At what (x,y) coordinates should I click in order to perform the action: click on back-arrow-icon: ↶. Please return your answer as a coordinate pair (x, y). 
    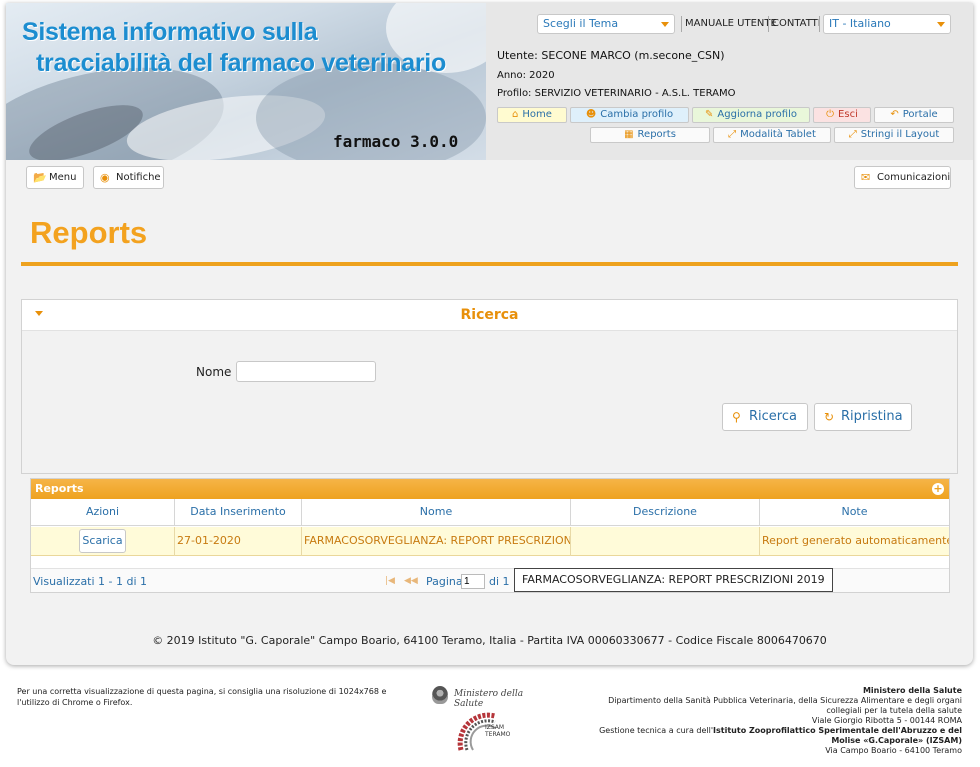
    Looking at the image, I should click on (894, 114).